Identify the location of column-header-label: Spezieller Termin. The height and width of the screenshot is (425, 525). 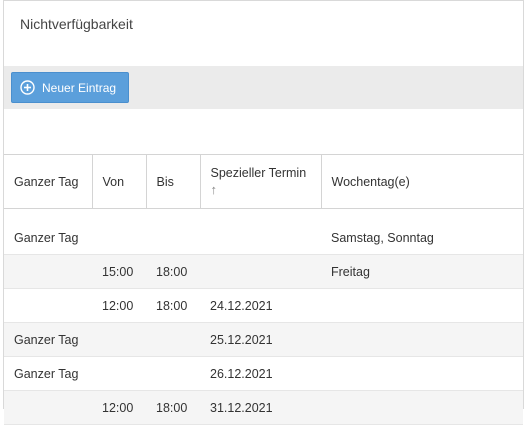
(258, 173).